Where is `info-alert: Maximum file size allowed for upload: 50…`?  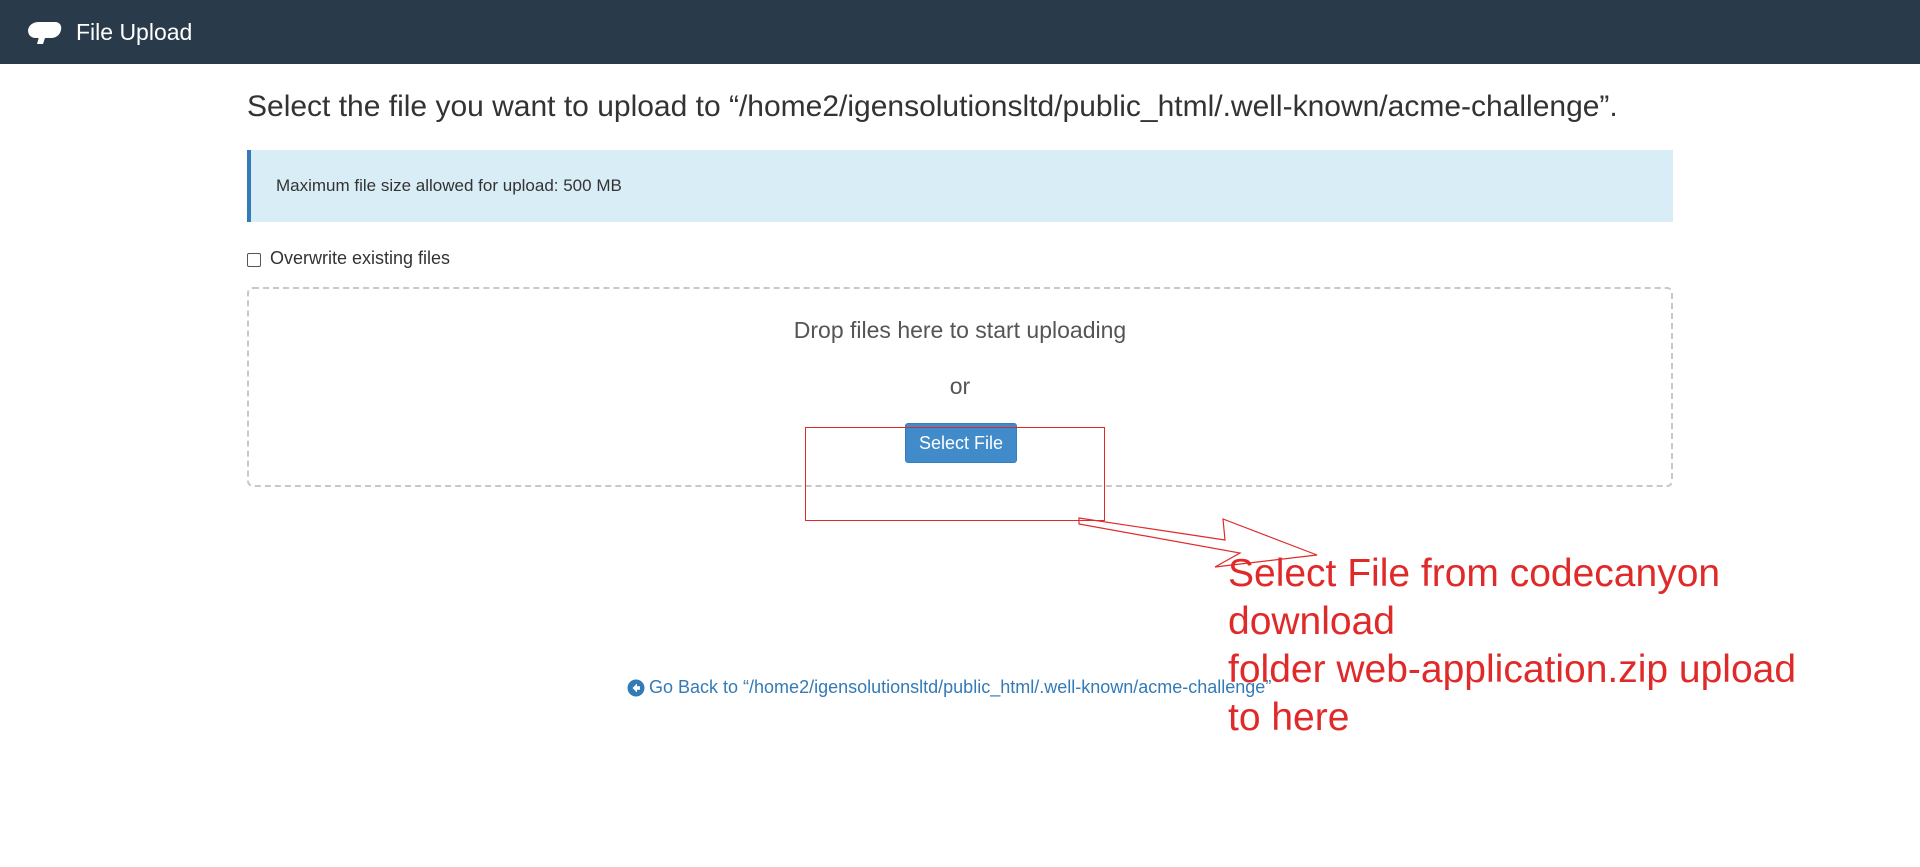
info-alert: Maximum file size allowed for upload: 50… is located at coordinates (960, 186).